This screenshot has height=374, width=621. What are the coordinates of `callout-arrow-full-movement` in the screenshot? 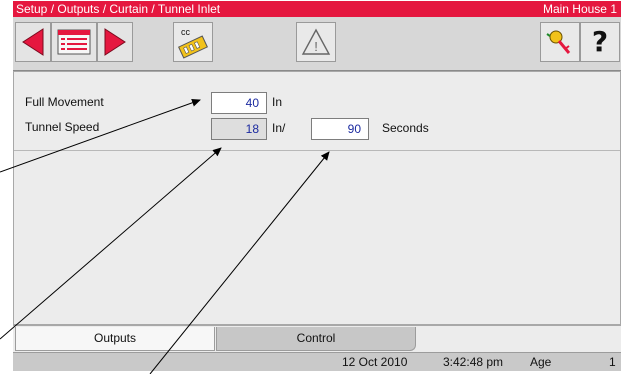 It's located at (100, 135).